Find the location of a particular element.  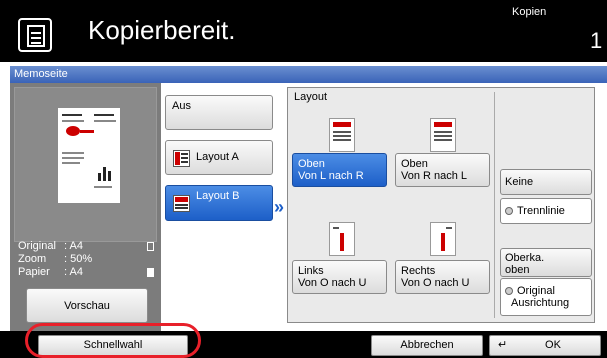

ausrichtung-label: Ausrichtung is located at coordinates (540, 303).